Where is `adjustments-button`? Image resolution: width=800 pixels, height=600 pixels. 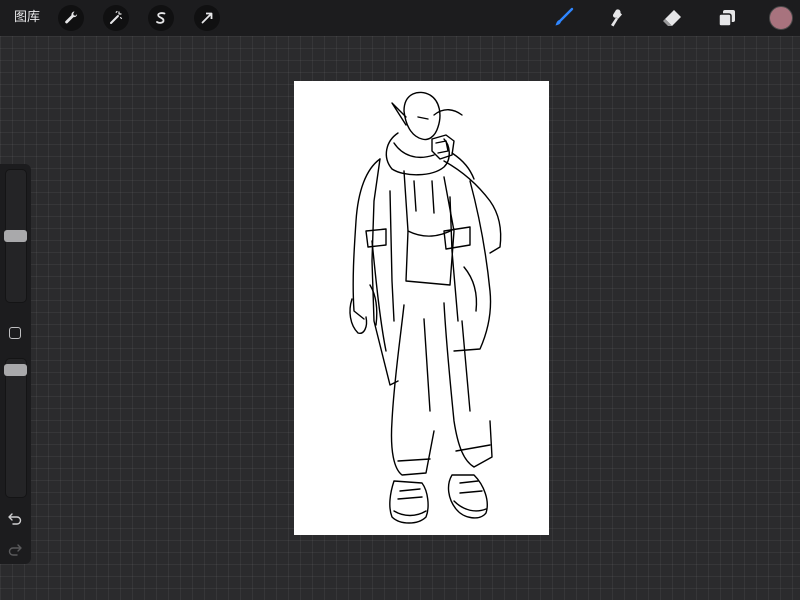
adjustments-button is located at coordinates (116, 18).